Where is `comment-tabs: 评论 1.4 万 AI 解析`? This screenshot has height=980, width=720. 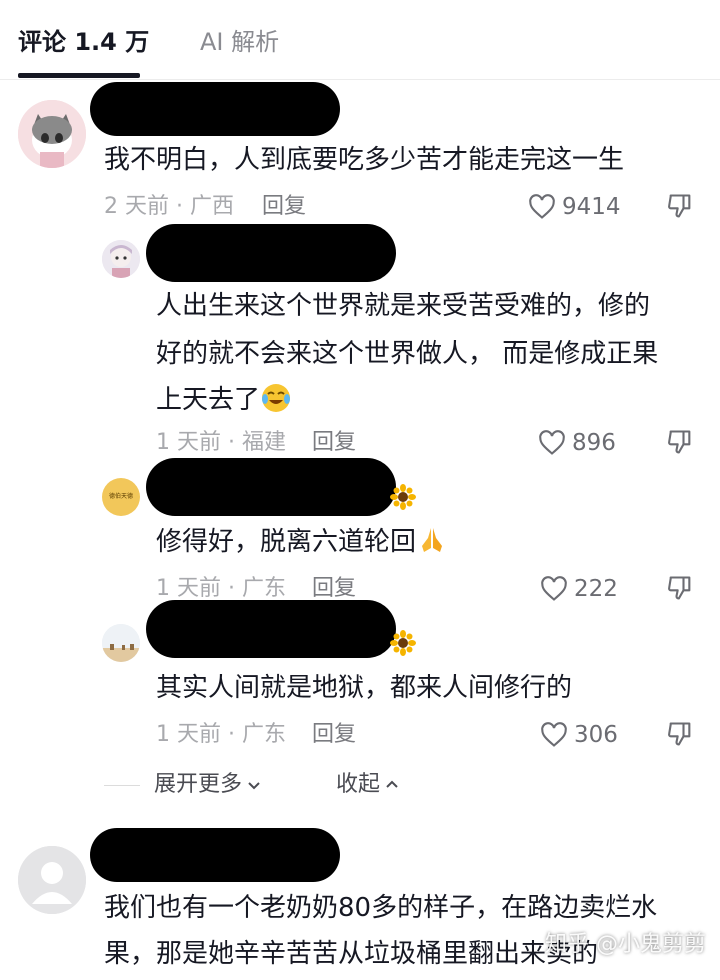 comment-tabs: 评论 1.4 万 AI 解析 is located at coordinates (360, 40).